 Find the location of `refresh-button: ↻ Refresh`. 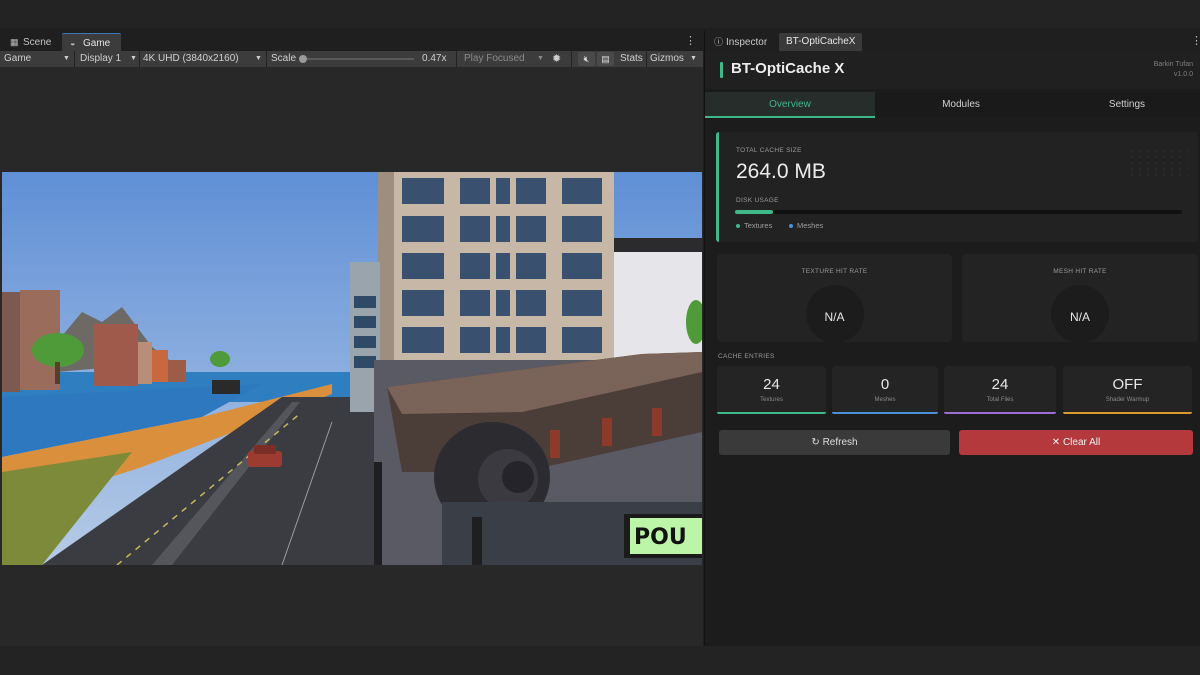

refresh-button: ↻ Refresh is located at coordinates (834, 442).